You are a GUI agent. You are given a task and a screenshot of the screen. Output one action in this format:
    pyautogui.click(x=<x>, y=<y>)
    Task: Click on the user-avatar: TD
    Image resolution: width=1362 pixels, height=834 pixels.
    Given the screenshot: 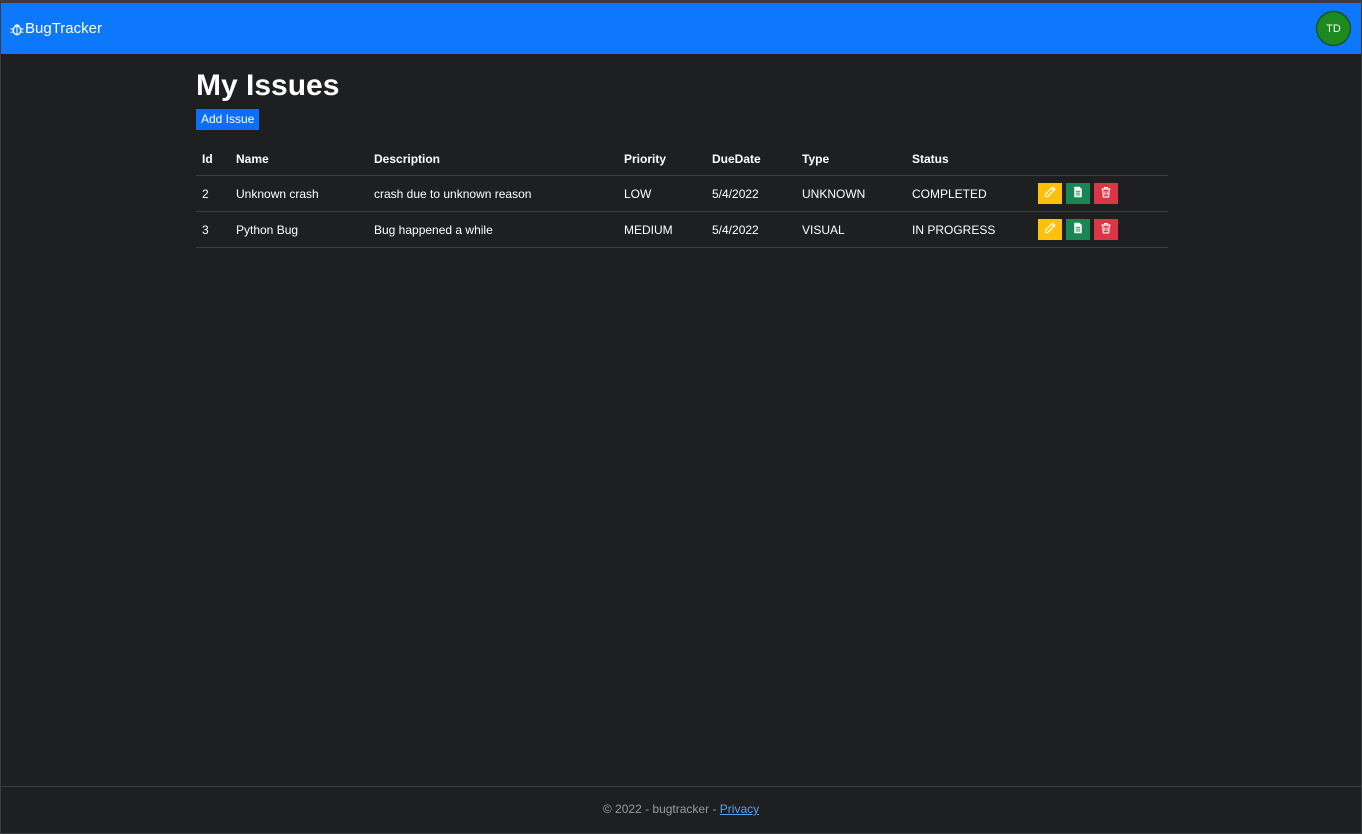 What is the action you would take?
    pyautogui.click(x=1333, y=28)
    